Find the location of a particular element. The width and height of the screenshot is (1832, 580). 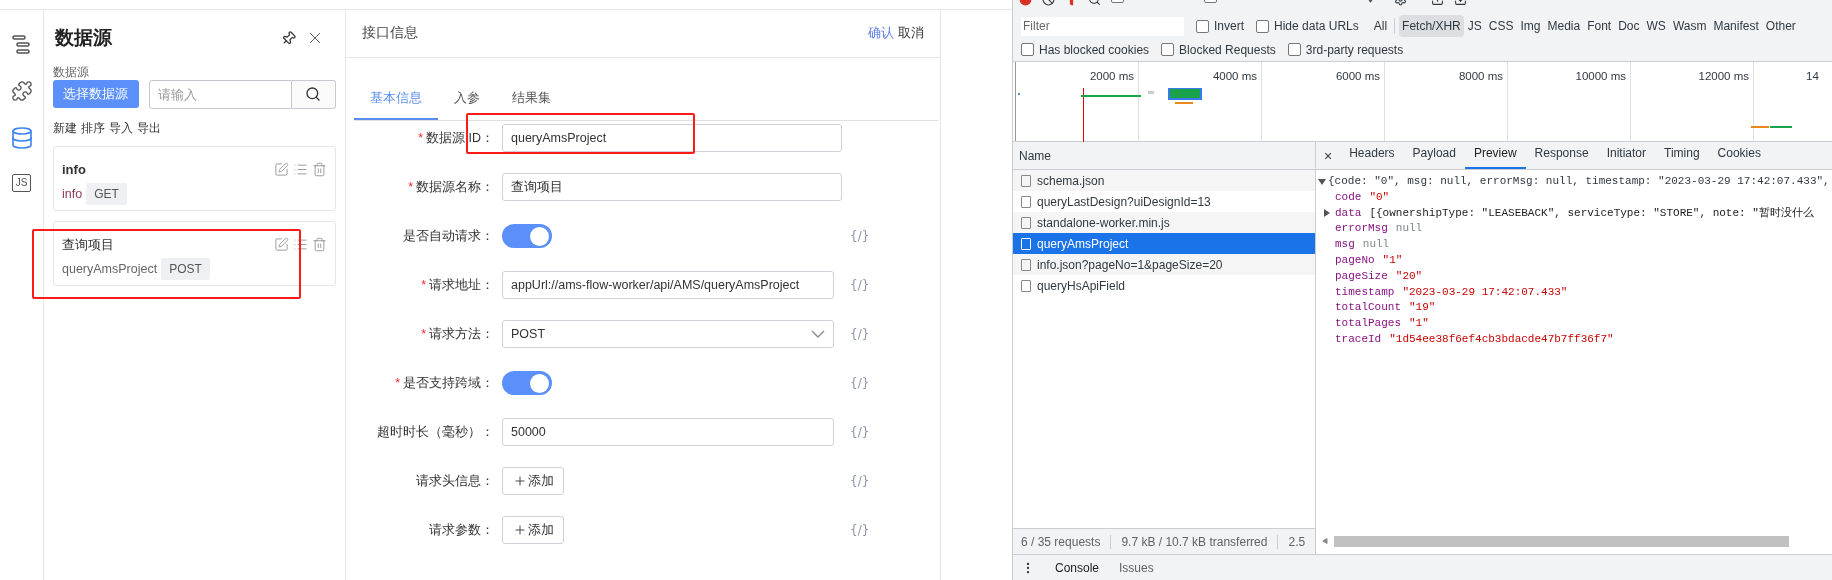

option-label: Invert is located at coordinates (1229, 26).